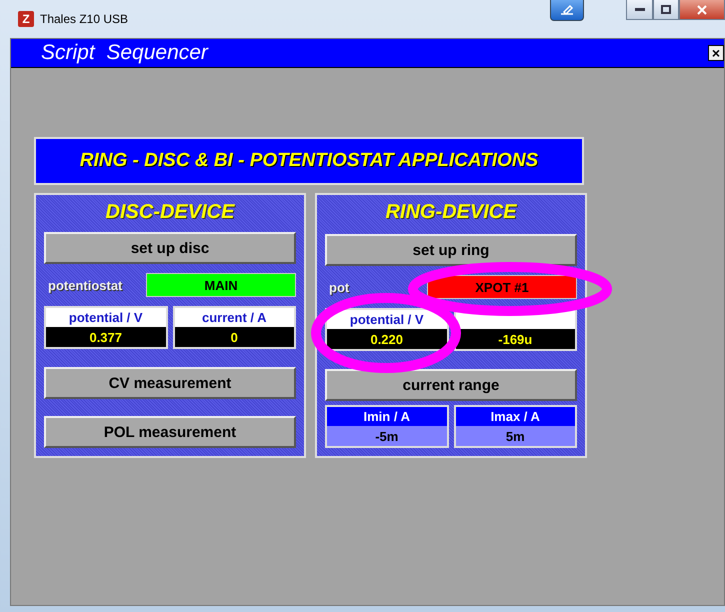 This screenshot has height=612, width=725. Describe the element at coordinates (234, 317) in the screenshot. I see `readout-header: current / A` at that location.